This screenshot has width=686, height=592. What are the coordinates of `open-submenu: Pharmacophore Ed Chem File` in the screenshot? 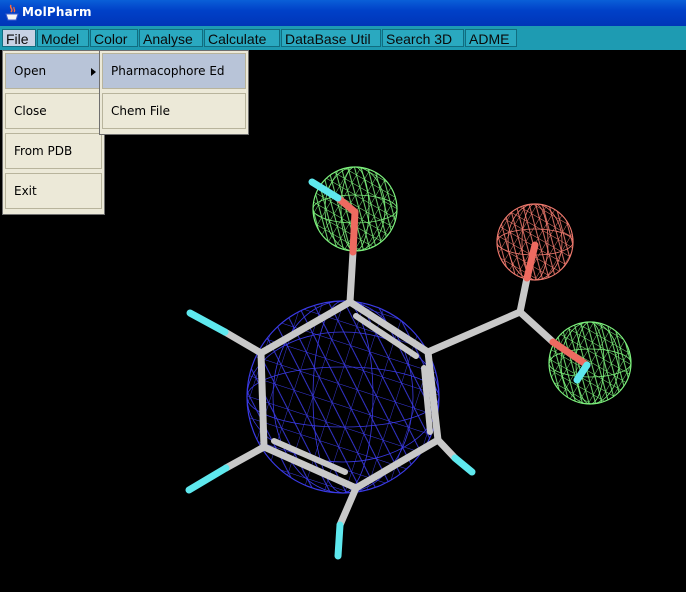 It's located at (174, 92).